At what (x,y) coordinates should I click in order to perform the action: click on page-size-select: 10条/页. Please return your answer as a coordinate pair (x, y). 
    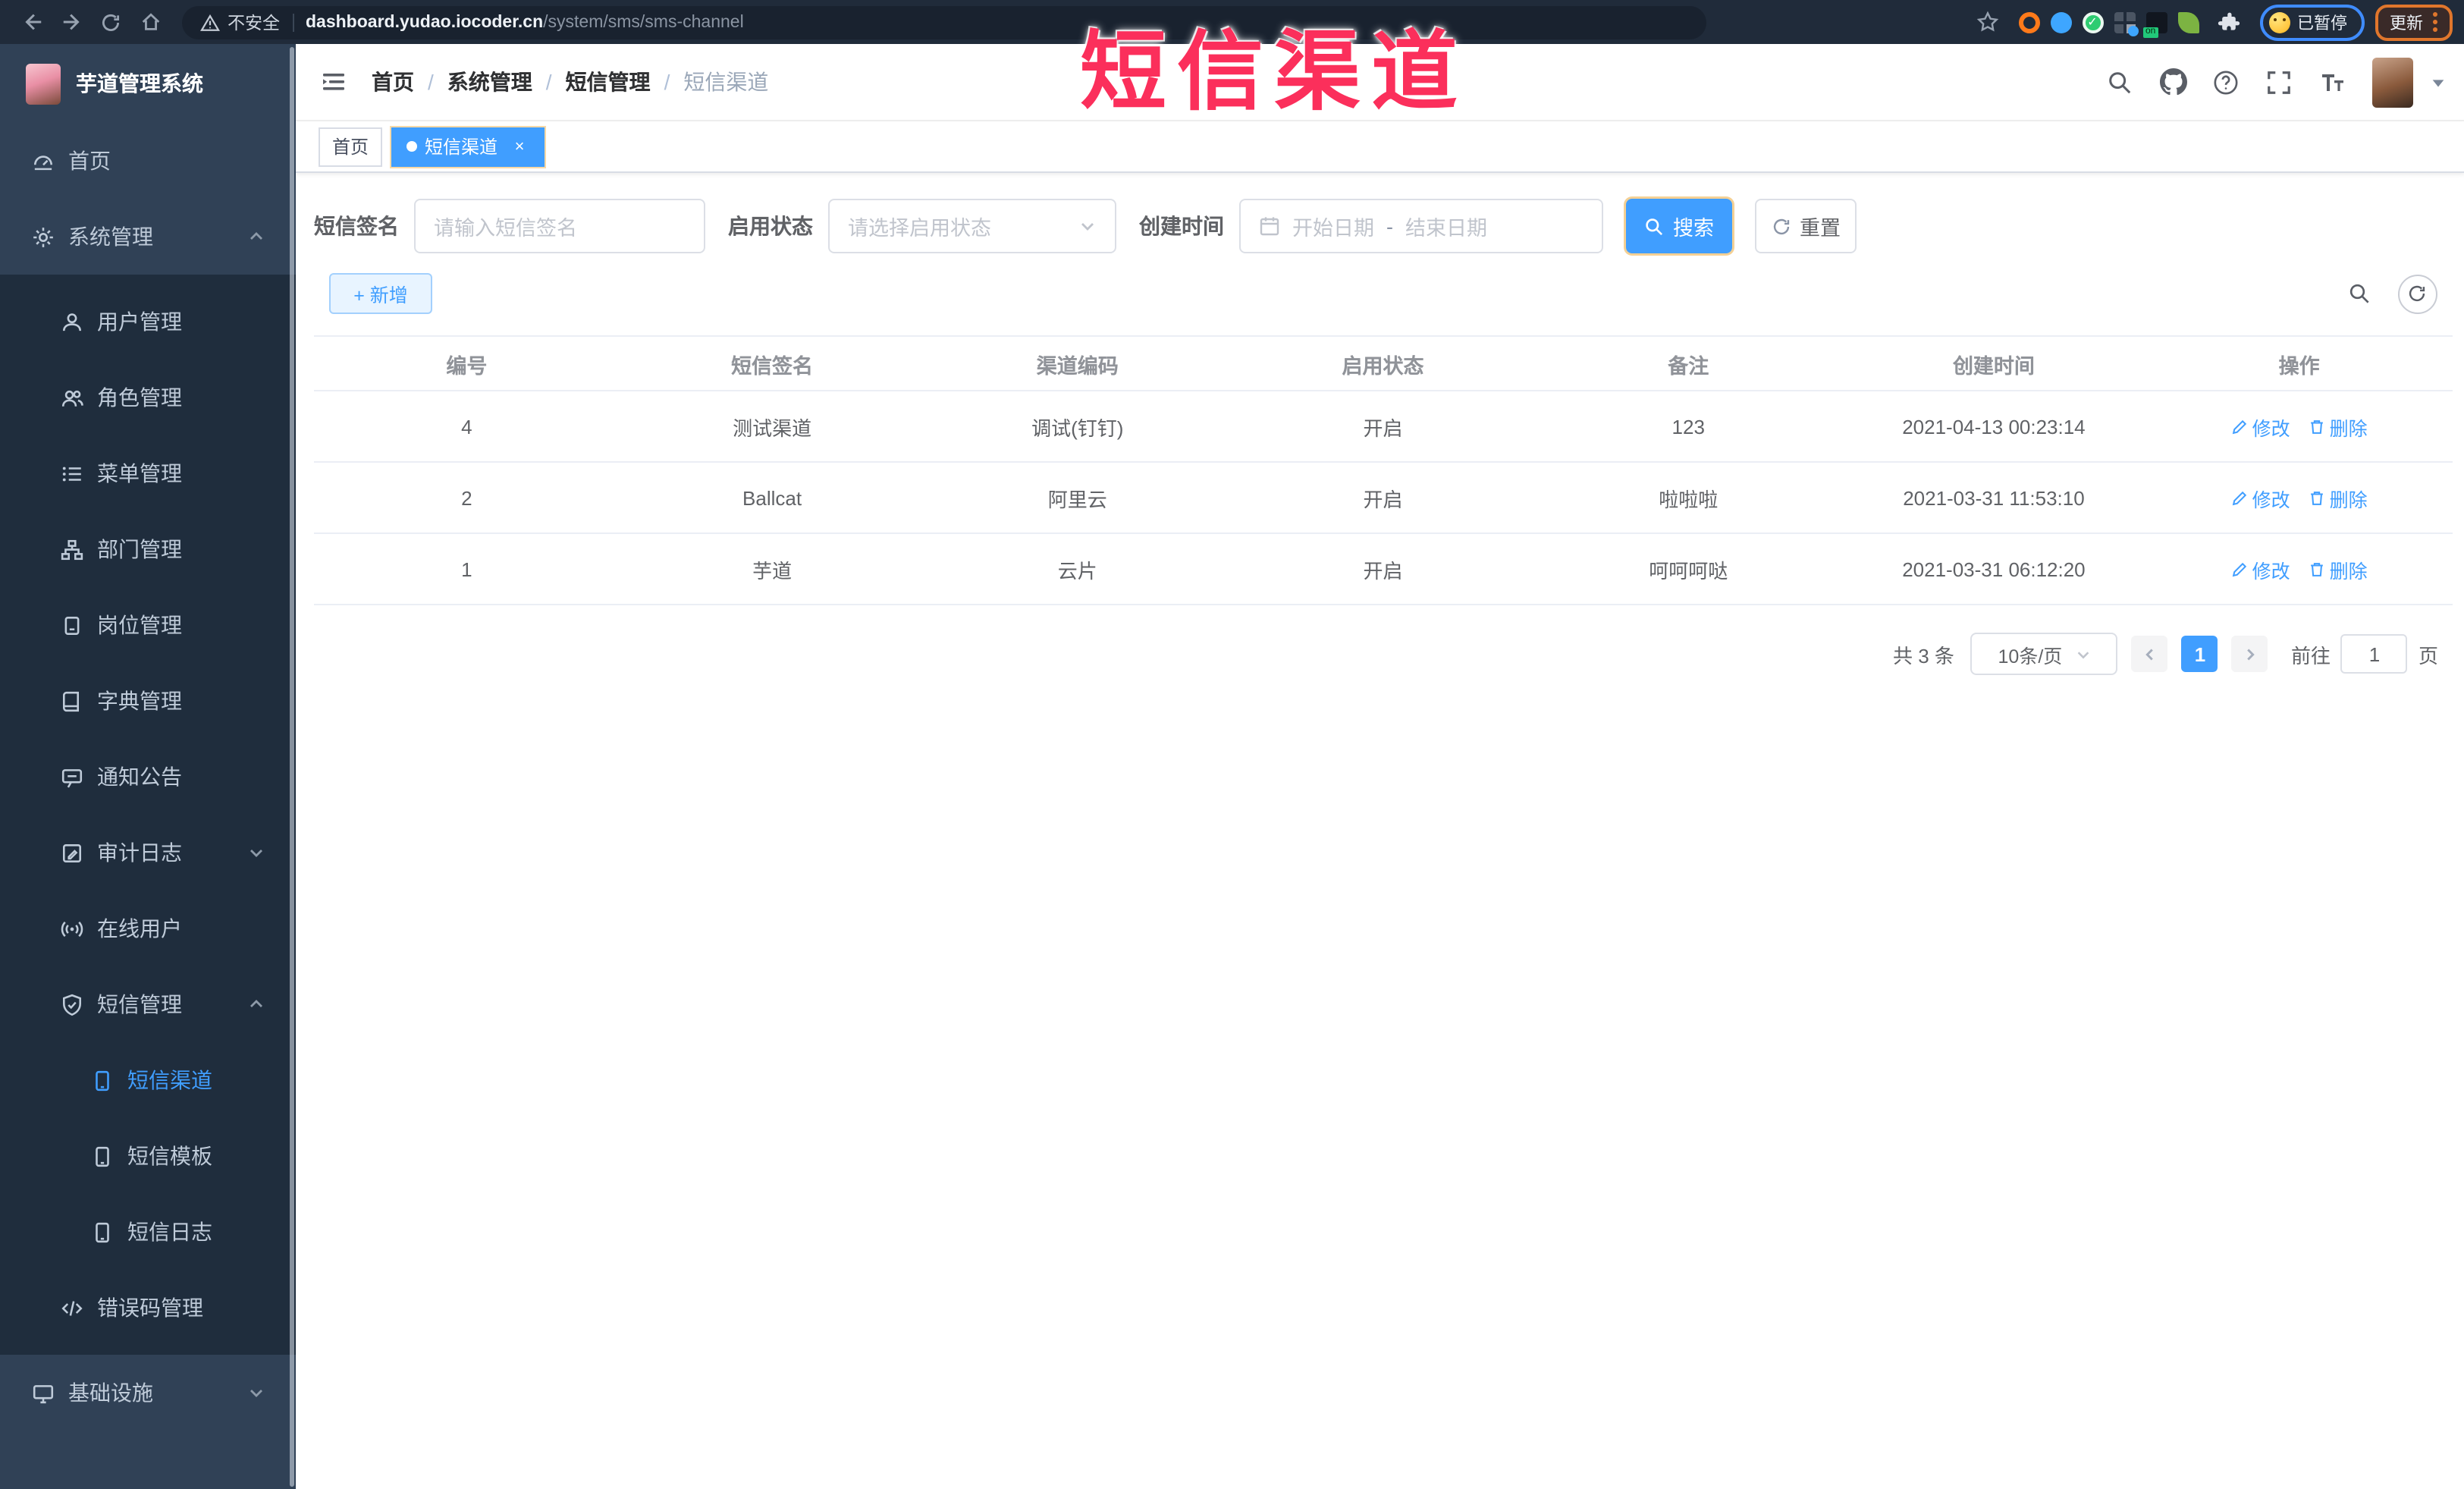
    Looking at the image, I should click on (2044, 654).